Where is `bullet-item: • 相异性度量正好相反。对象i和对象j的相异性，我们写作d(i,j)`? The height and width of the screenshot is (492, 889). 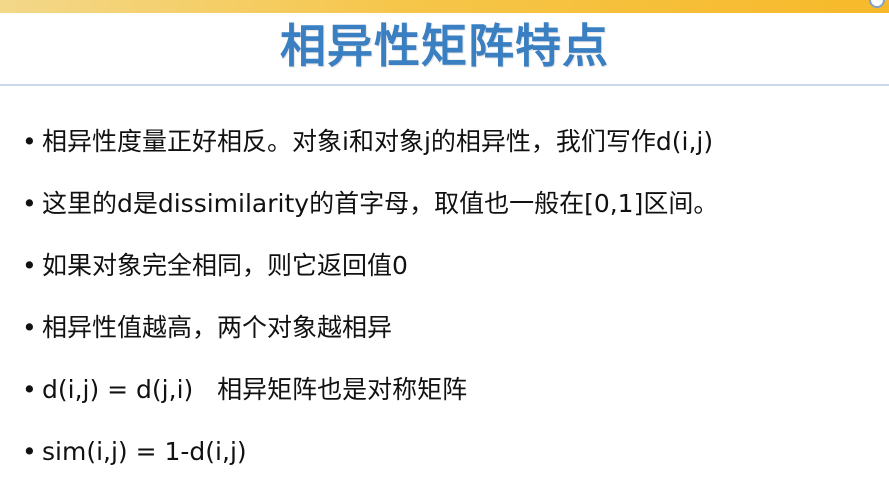
bullet-item: • 相异性度量正好相反。对象i和对象j的相异性，我们写作d(i,j) is located at coordinates (452, 151).